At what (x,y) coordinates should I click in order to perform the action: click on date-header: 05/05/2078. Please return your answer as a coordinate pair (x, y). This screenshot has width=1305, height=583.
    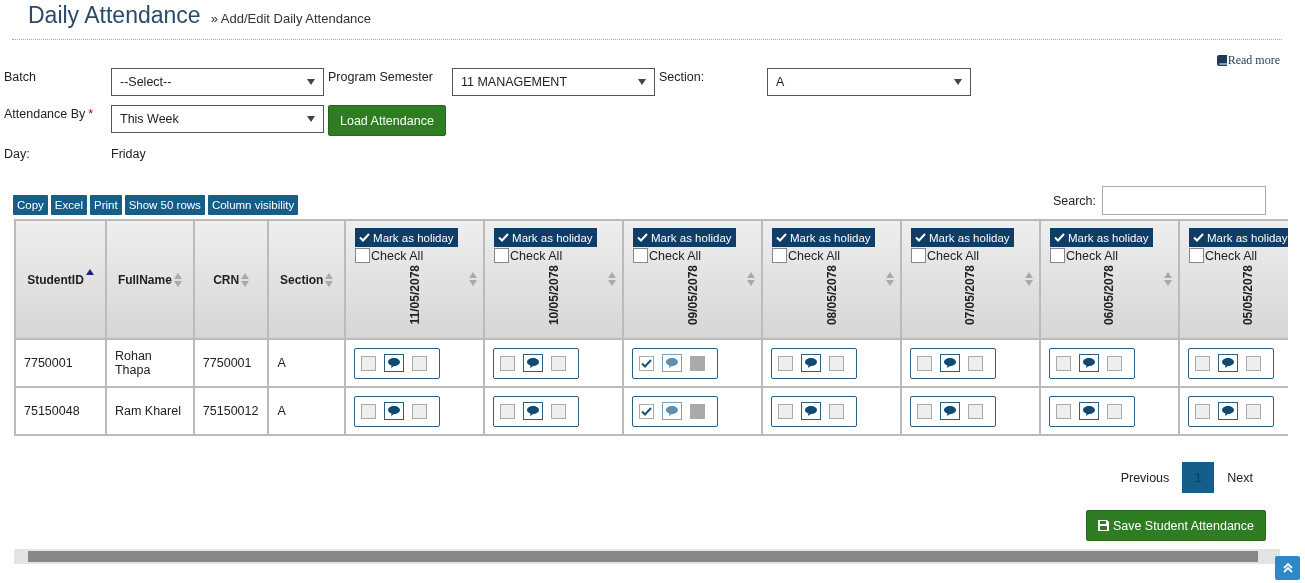
    Looking at the image, I should click on (1248, 295).